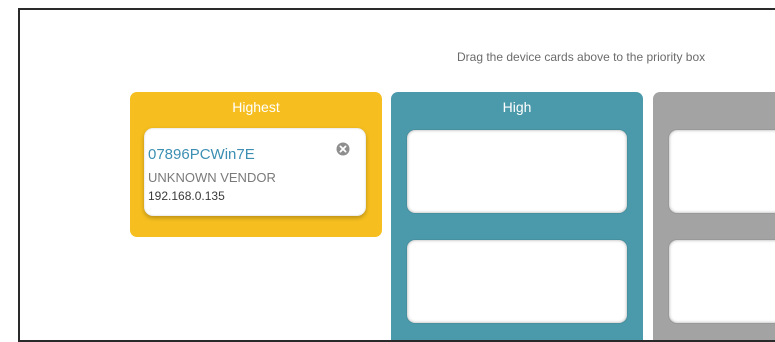  What do you see at coordinates (343, 149) in the screenshot?
I see `close-icon` at bounding box center [343, 149].